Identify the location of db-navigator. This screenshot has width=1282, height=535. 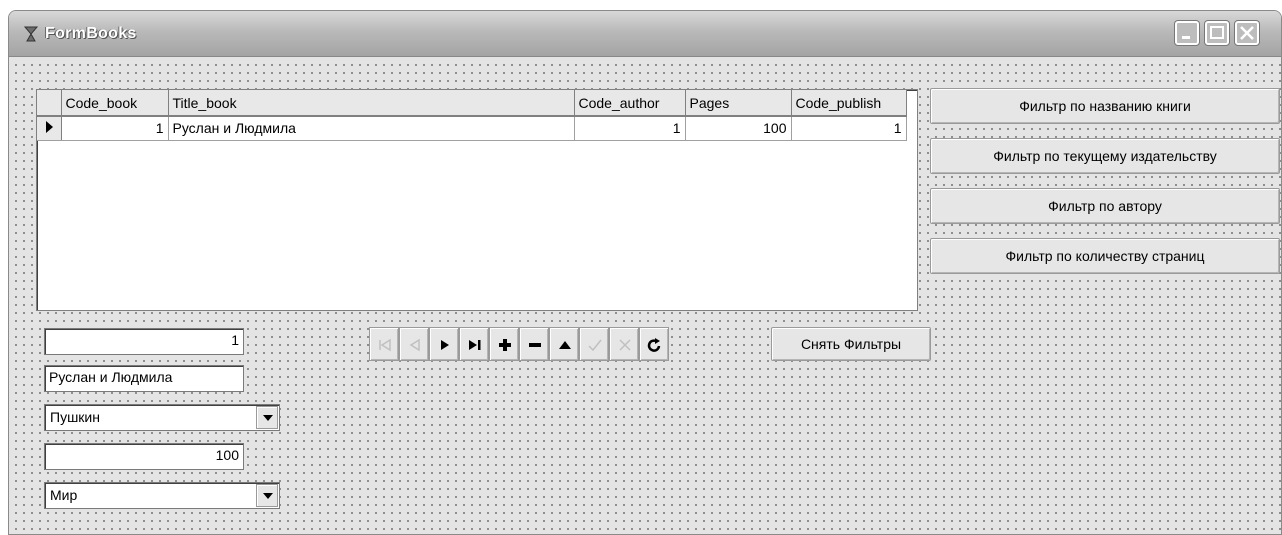
(519, 344).